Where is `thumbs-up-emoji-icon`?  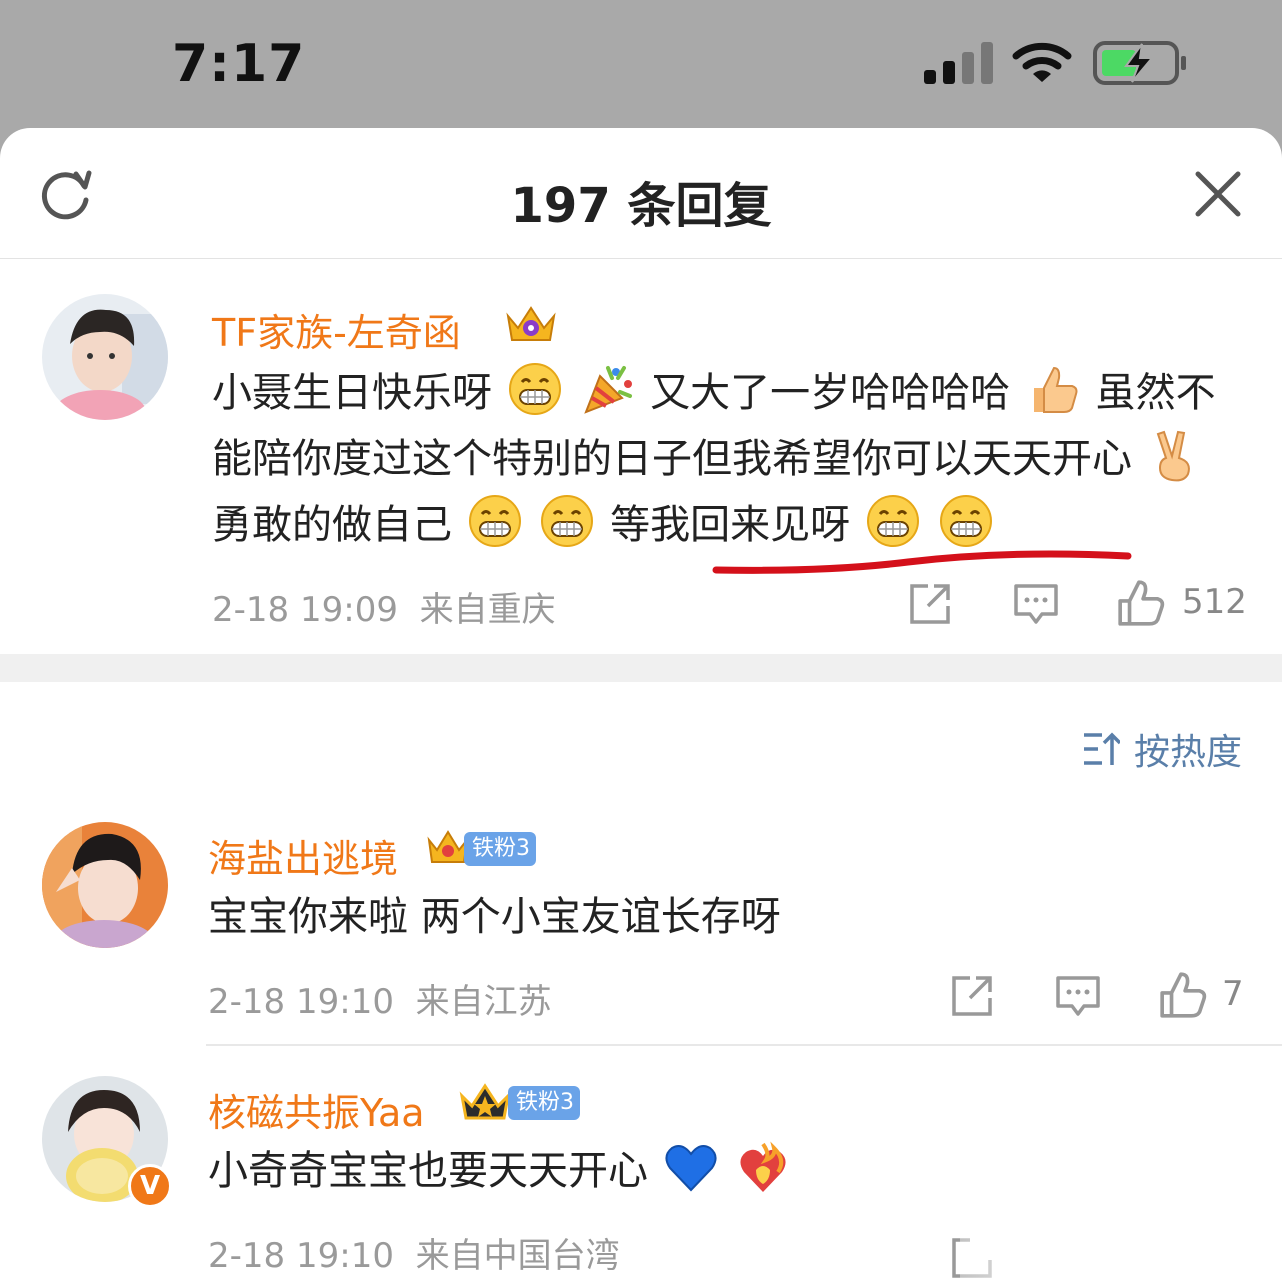
thumbs-up-emoji-icon is located at coordinates (1055, 389).